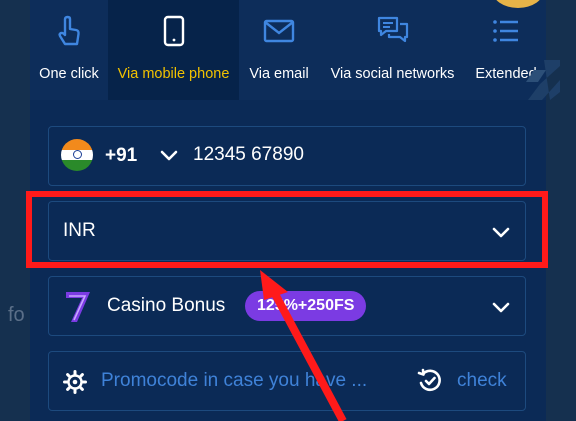 The height and width of the screenshot is (421, 576). I want to click on tab-via-social-networks: Via social networks, so click(392, 50).